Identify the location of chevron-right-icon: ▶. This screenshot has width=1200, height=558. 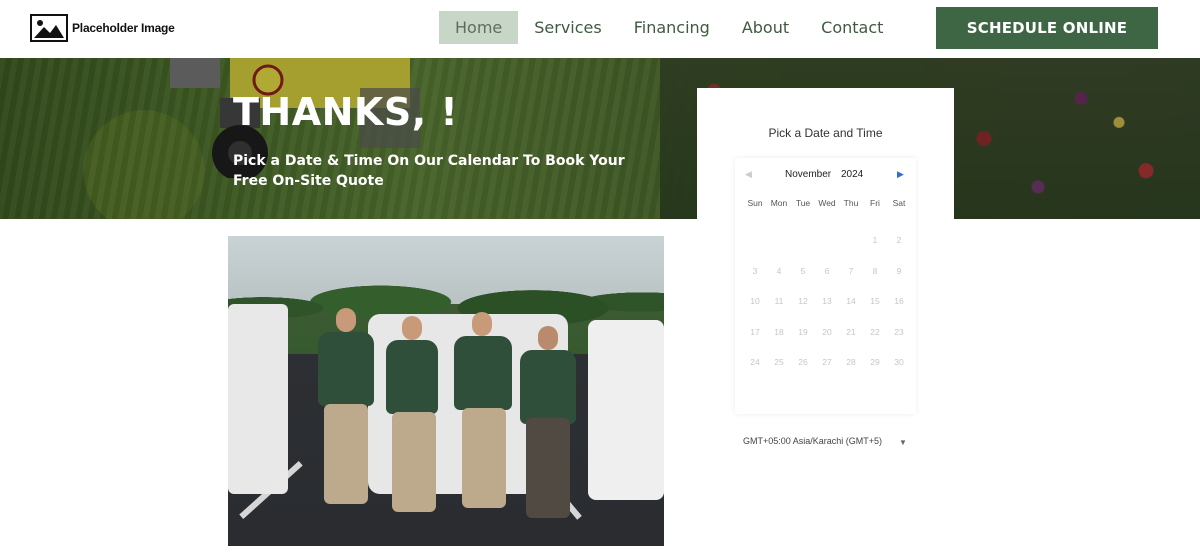
(902, 175).